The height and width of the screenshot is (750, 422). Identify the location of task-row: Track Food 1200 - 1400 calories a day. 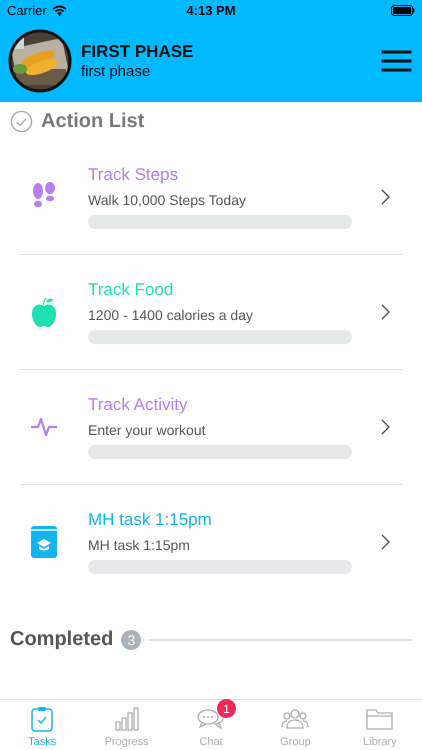
(211, 312).